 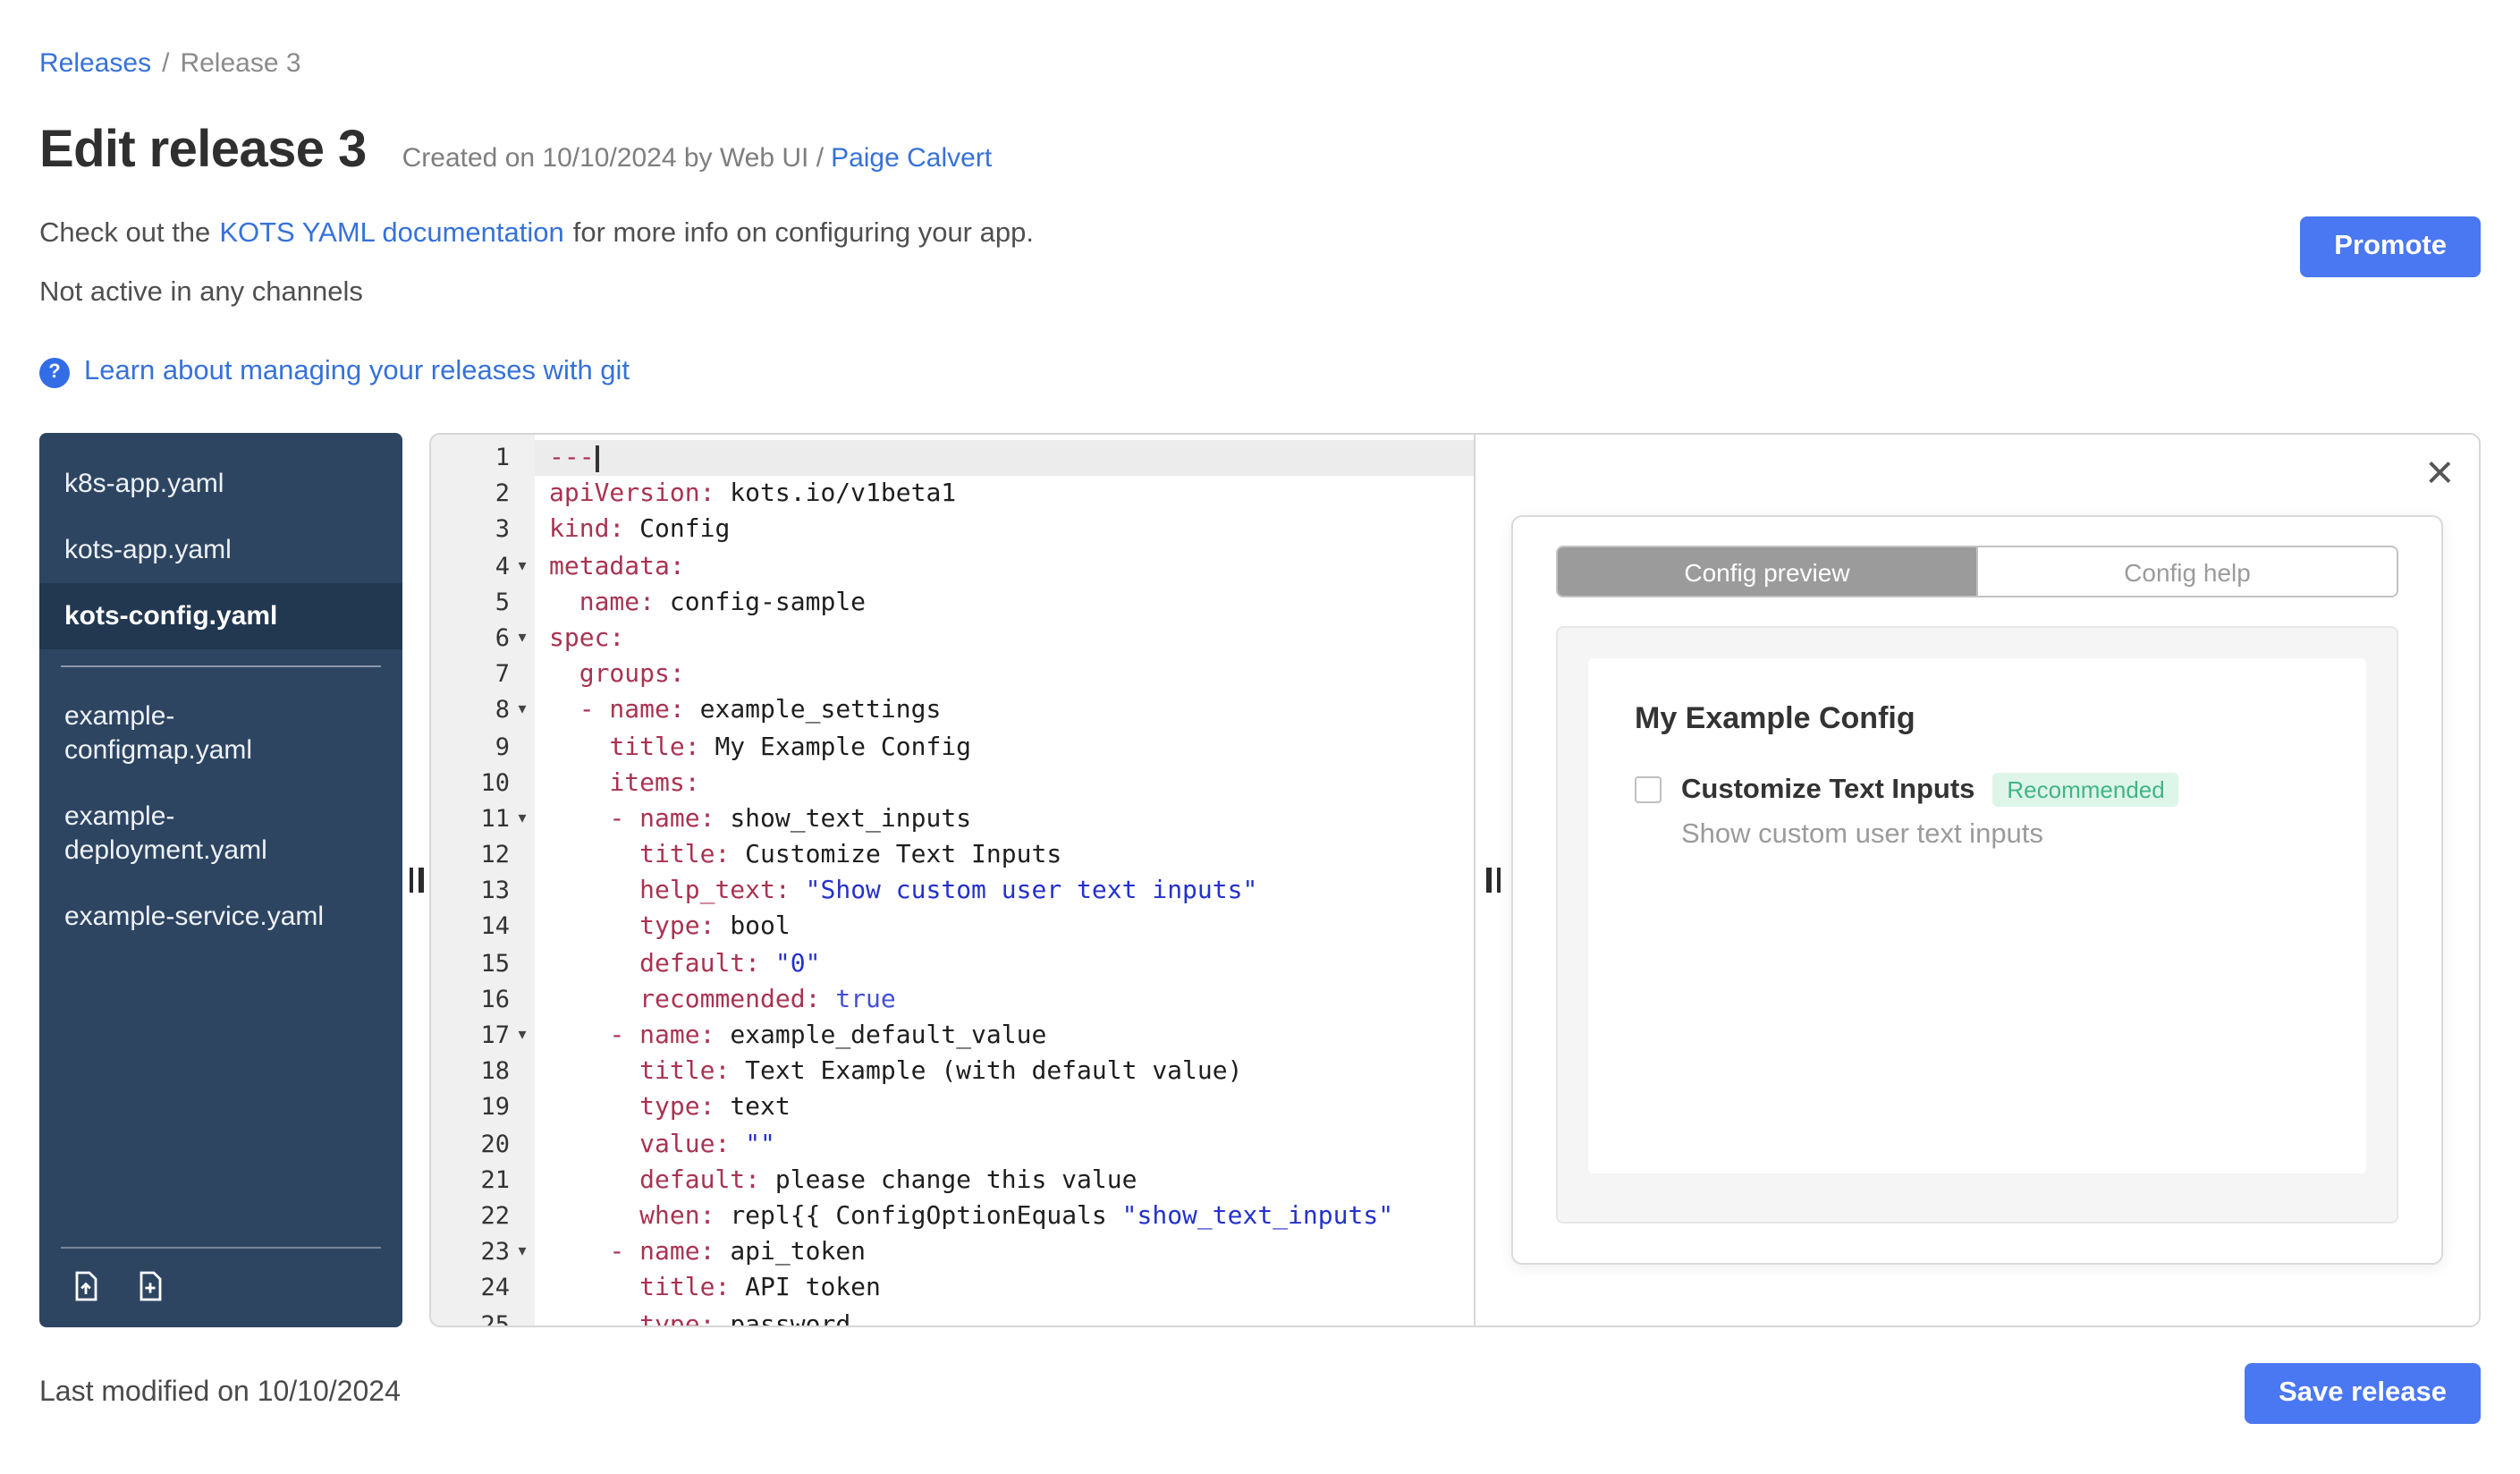 I want to click on gutter-line: 2▾, so click(x=502, y=494).